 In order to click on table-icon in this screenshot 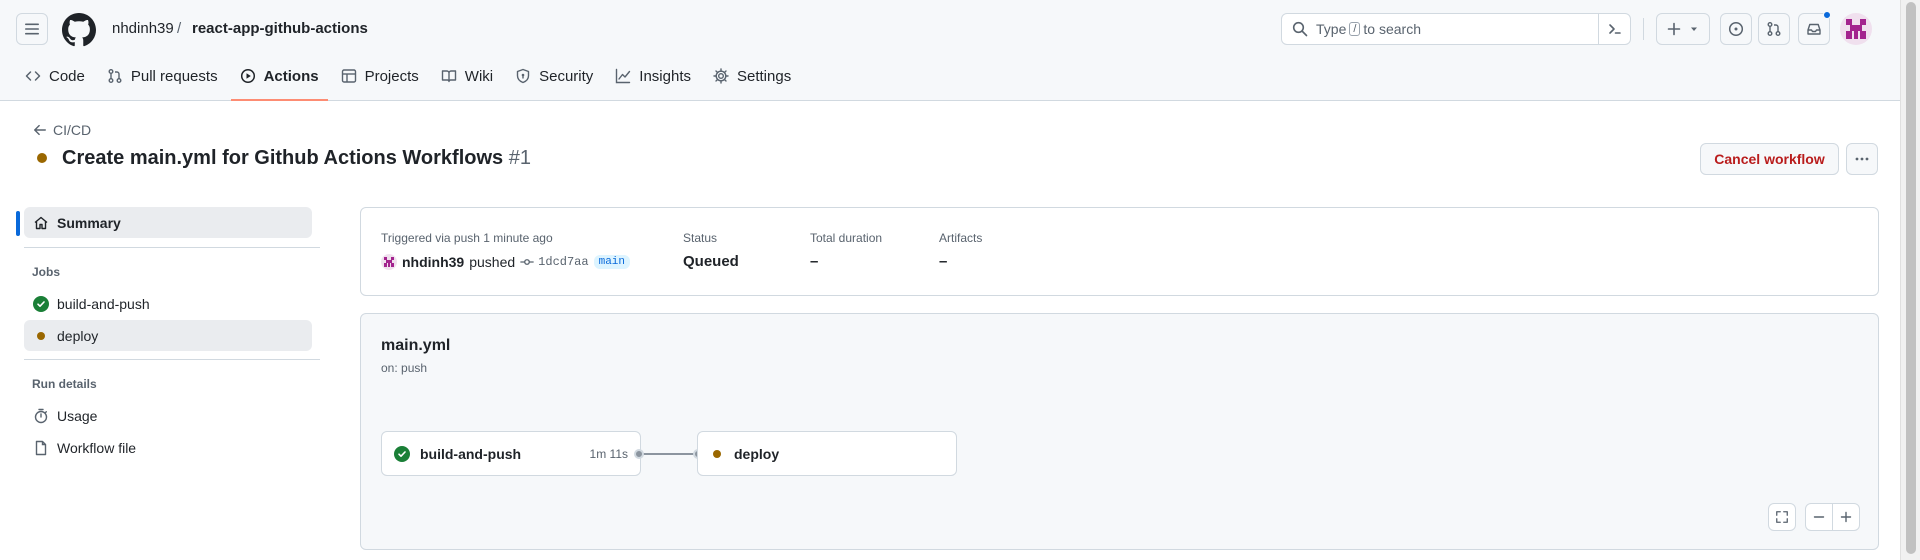, I will do `click(348, 76)`.